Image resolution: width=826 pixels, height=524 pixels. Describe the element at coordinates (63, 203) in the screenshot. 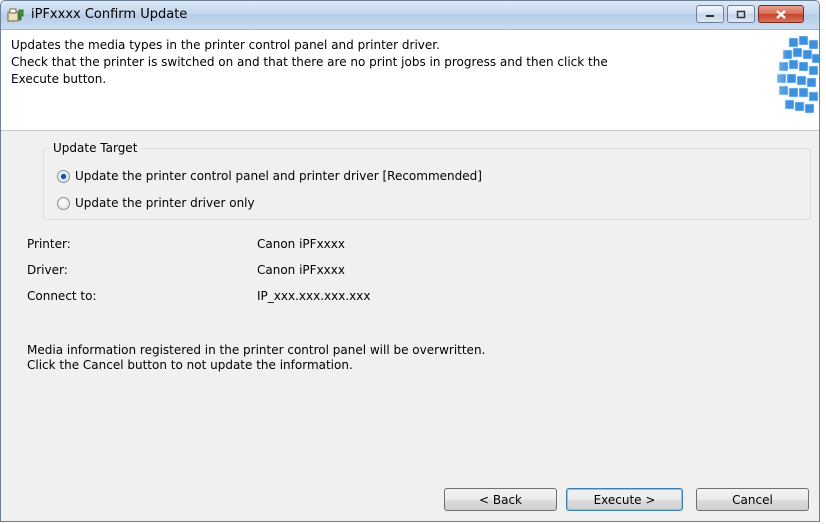

I see `radio-unselected-icon` at that location.